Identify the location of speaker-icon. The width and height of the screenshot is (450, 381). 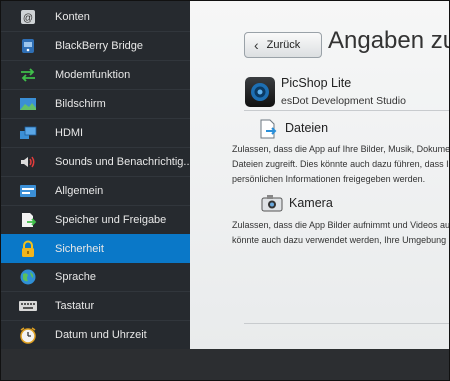
(28, 162).